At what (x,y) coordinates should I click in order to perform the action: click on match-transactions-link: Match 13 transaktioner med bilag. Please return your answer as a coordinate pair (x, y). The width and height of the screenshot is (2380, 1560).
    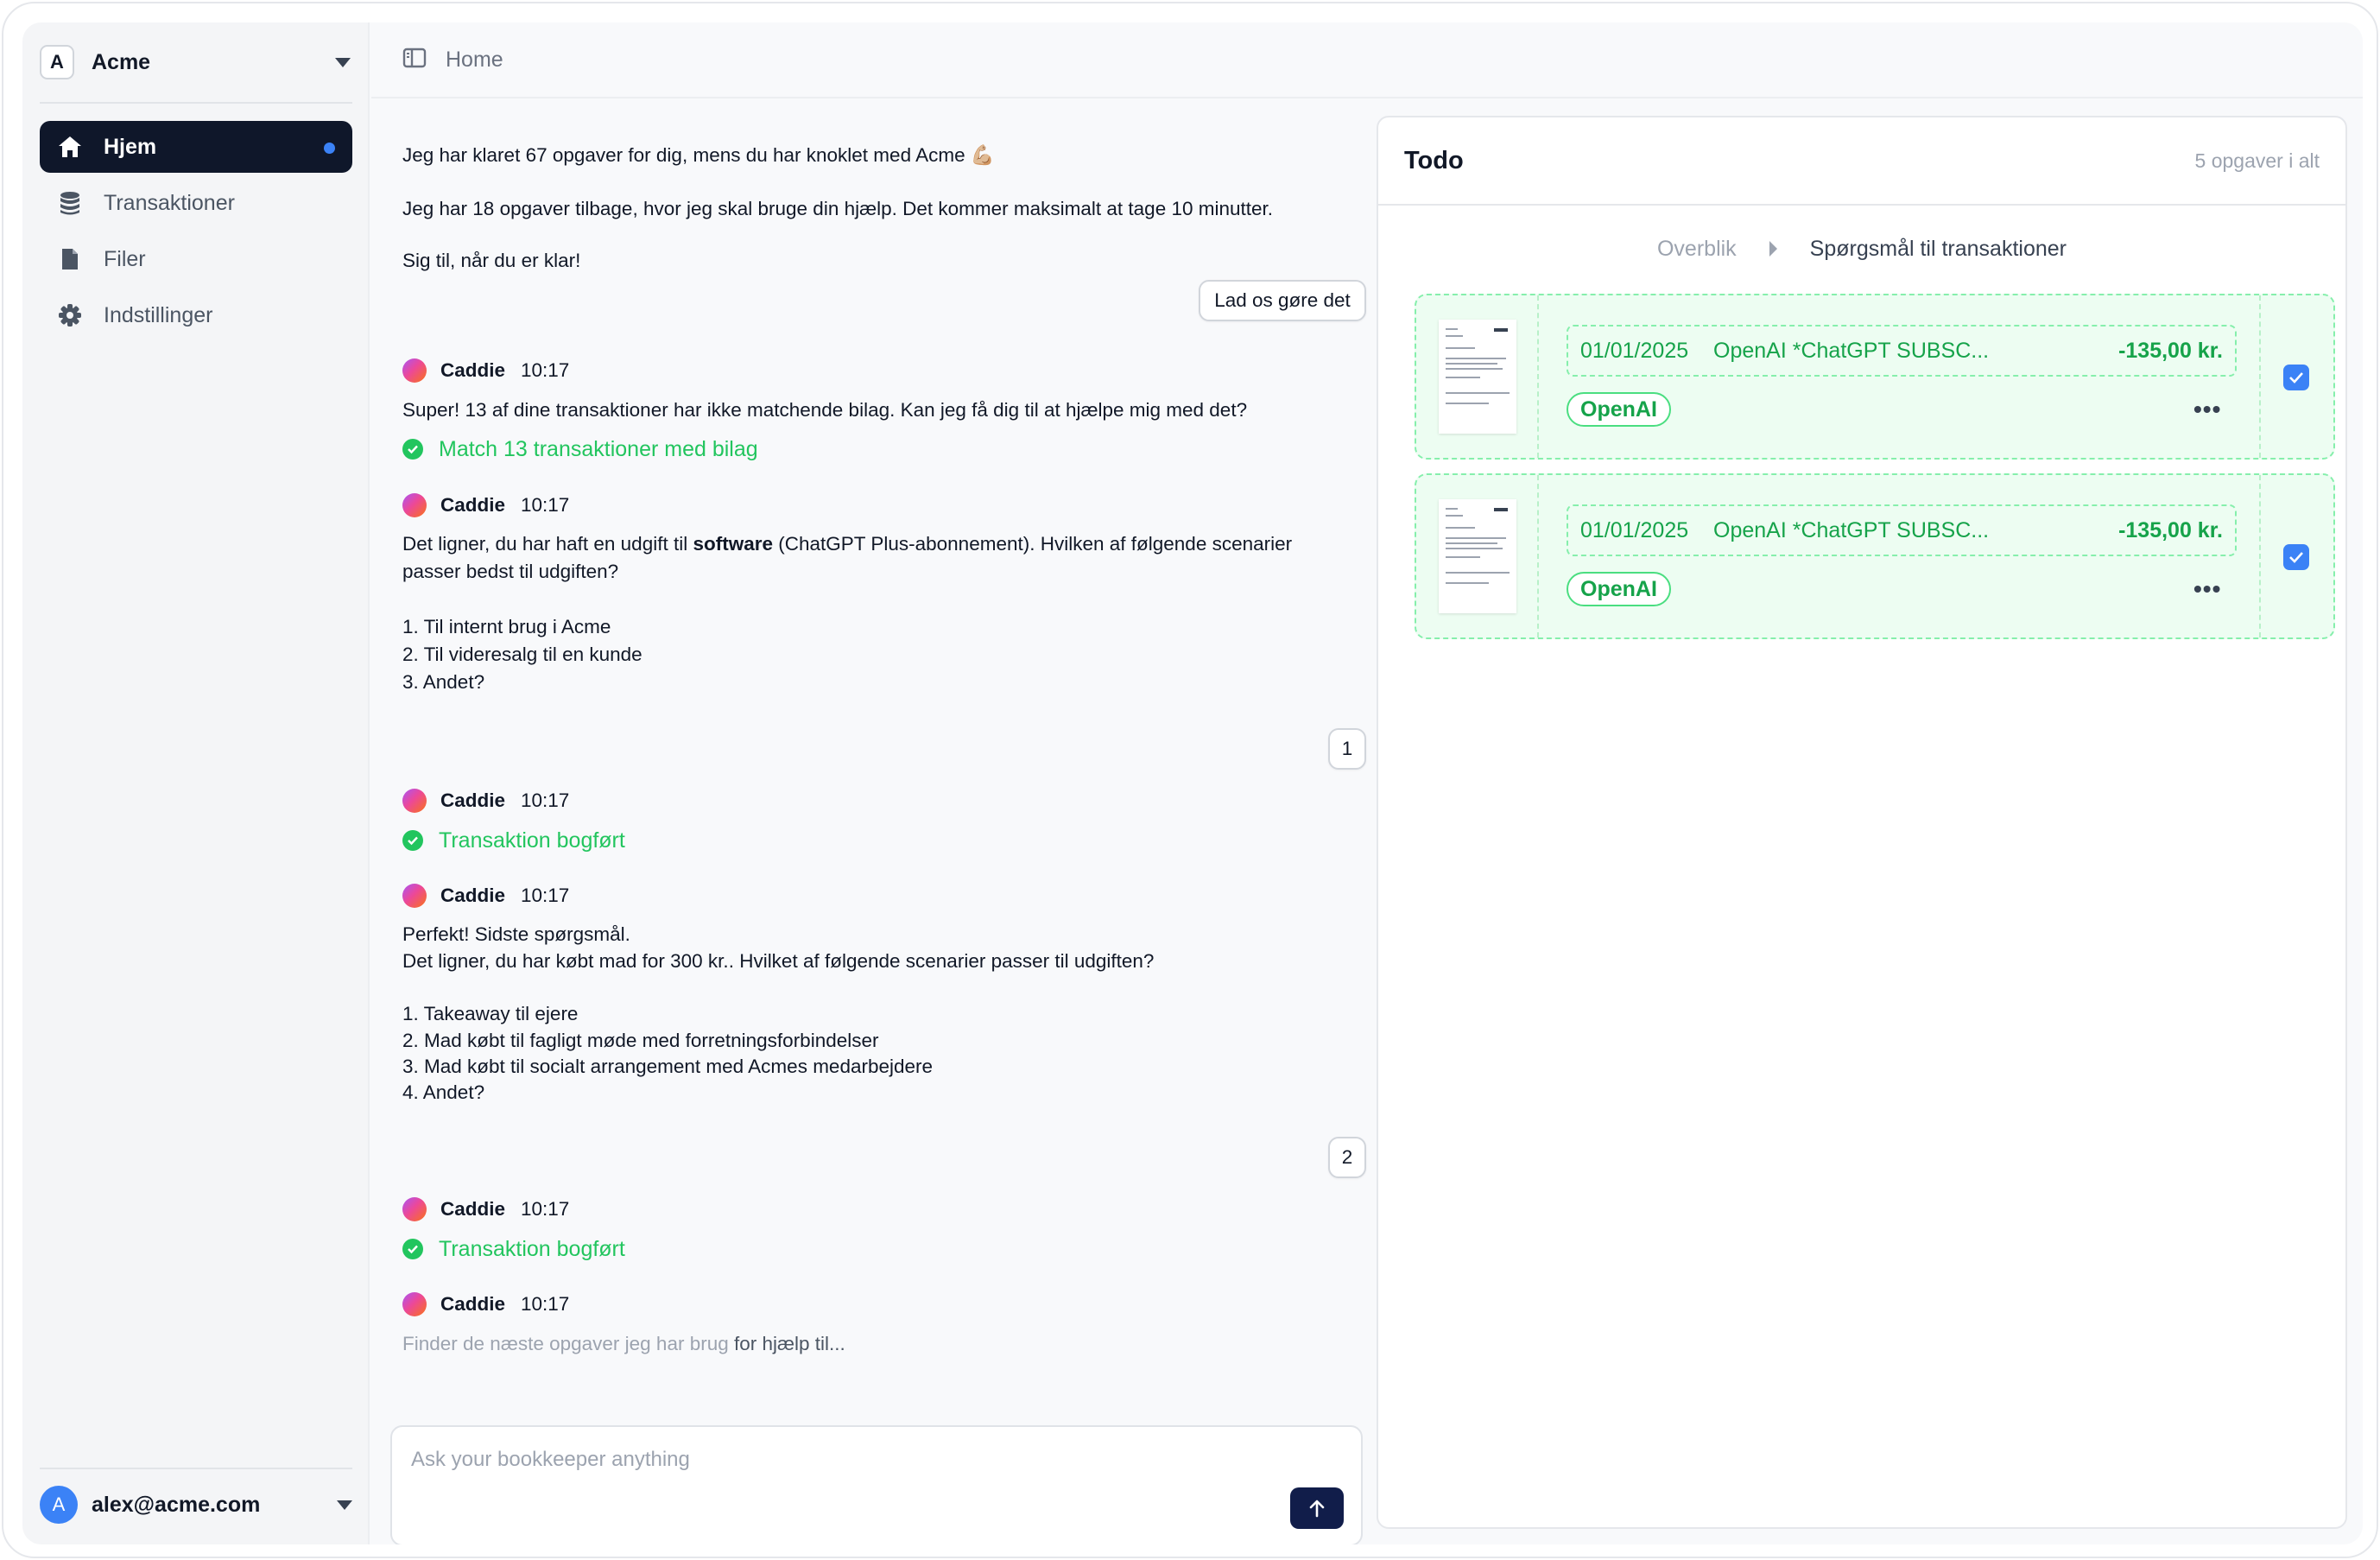
    Looking at the image, I should click on (580, 449).